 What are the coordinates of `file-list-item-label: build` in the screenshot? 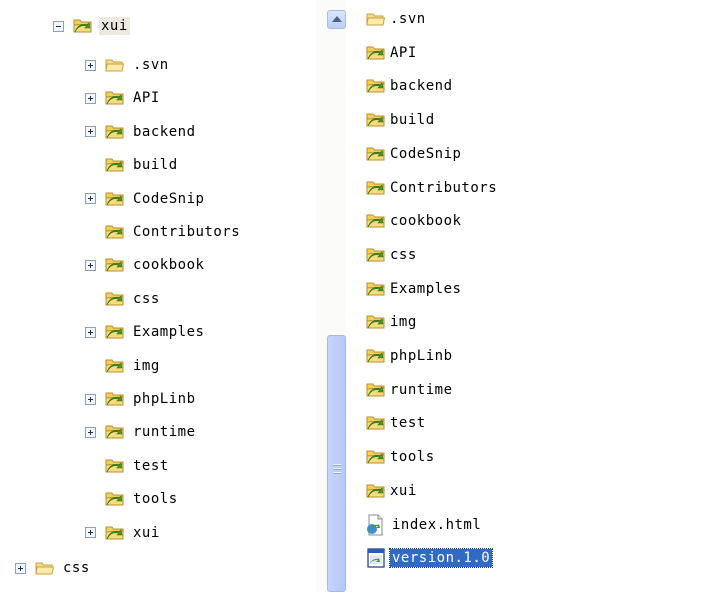 It's located at (412, 120).